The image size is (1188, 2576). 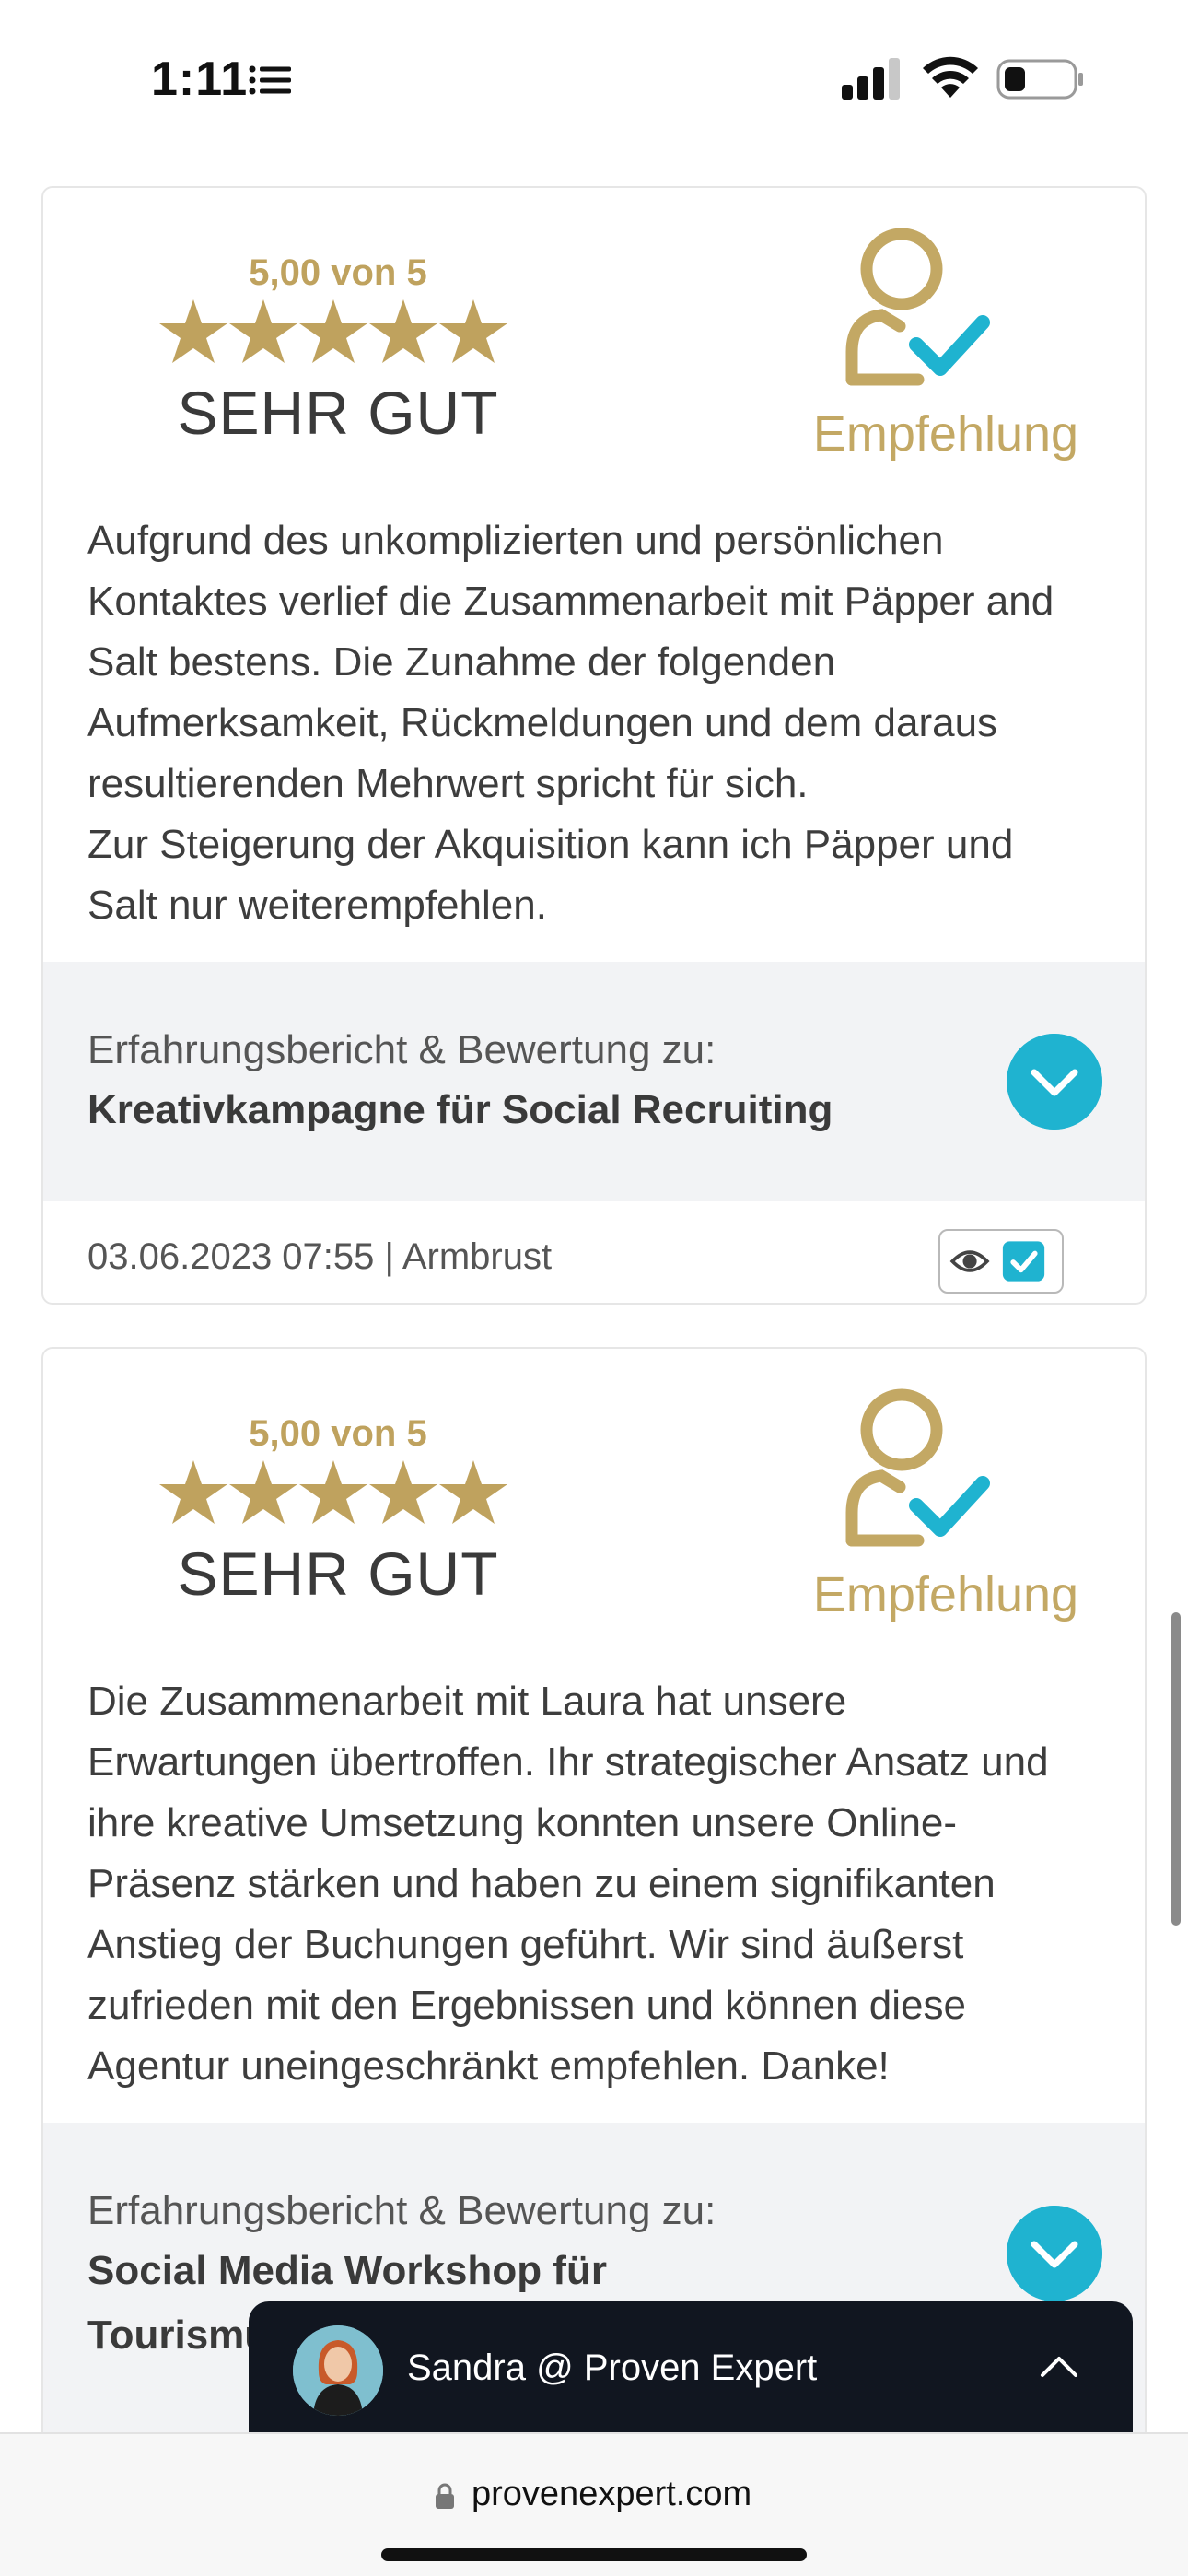 I want to click on review-text-line: Die Zusammenarbeit mit Laura hat unsere, so click(x=467, y=1701).